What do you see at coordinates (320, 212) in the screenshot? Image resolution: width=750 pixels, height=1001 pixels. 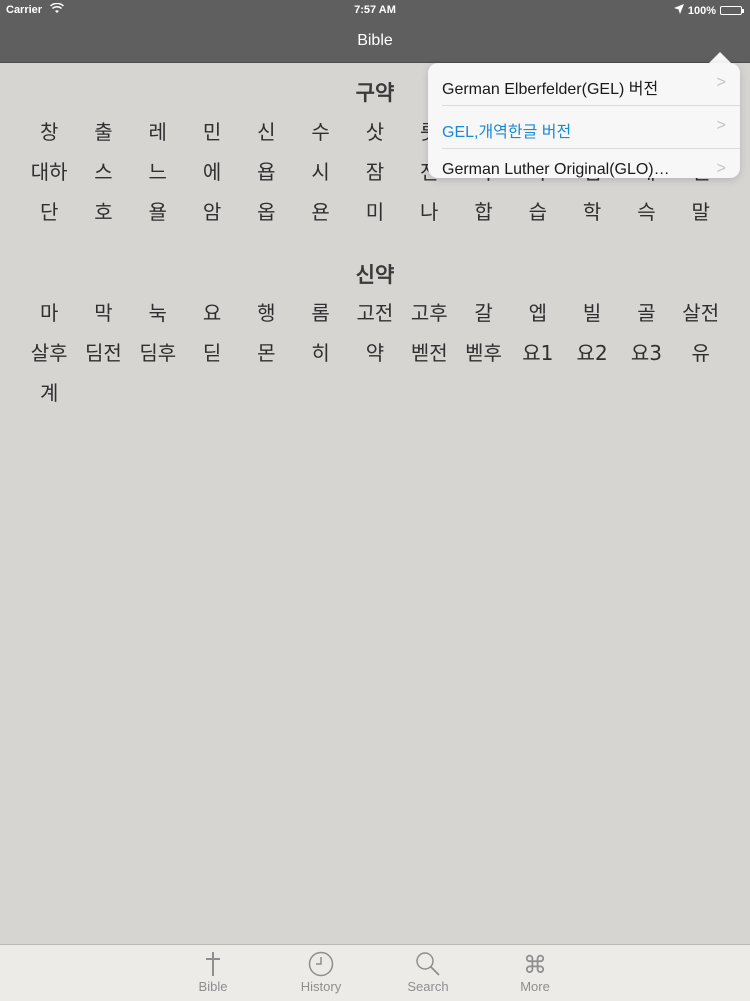 I see `book-button: 욘` at bounding box center [320, 212].